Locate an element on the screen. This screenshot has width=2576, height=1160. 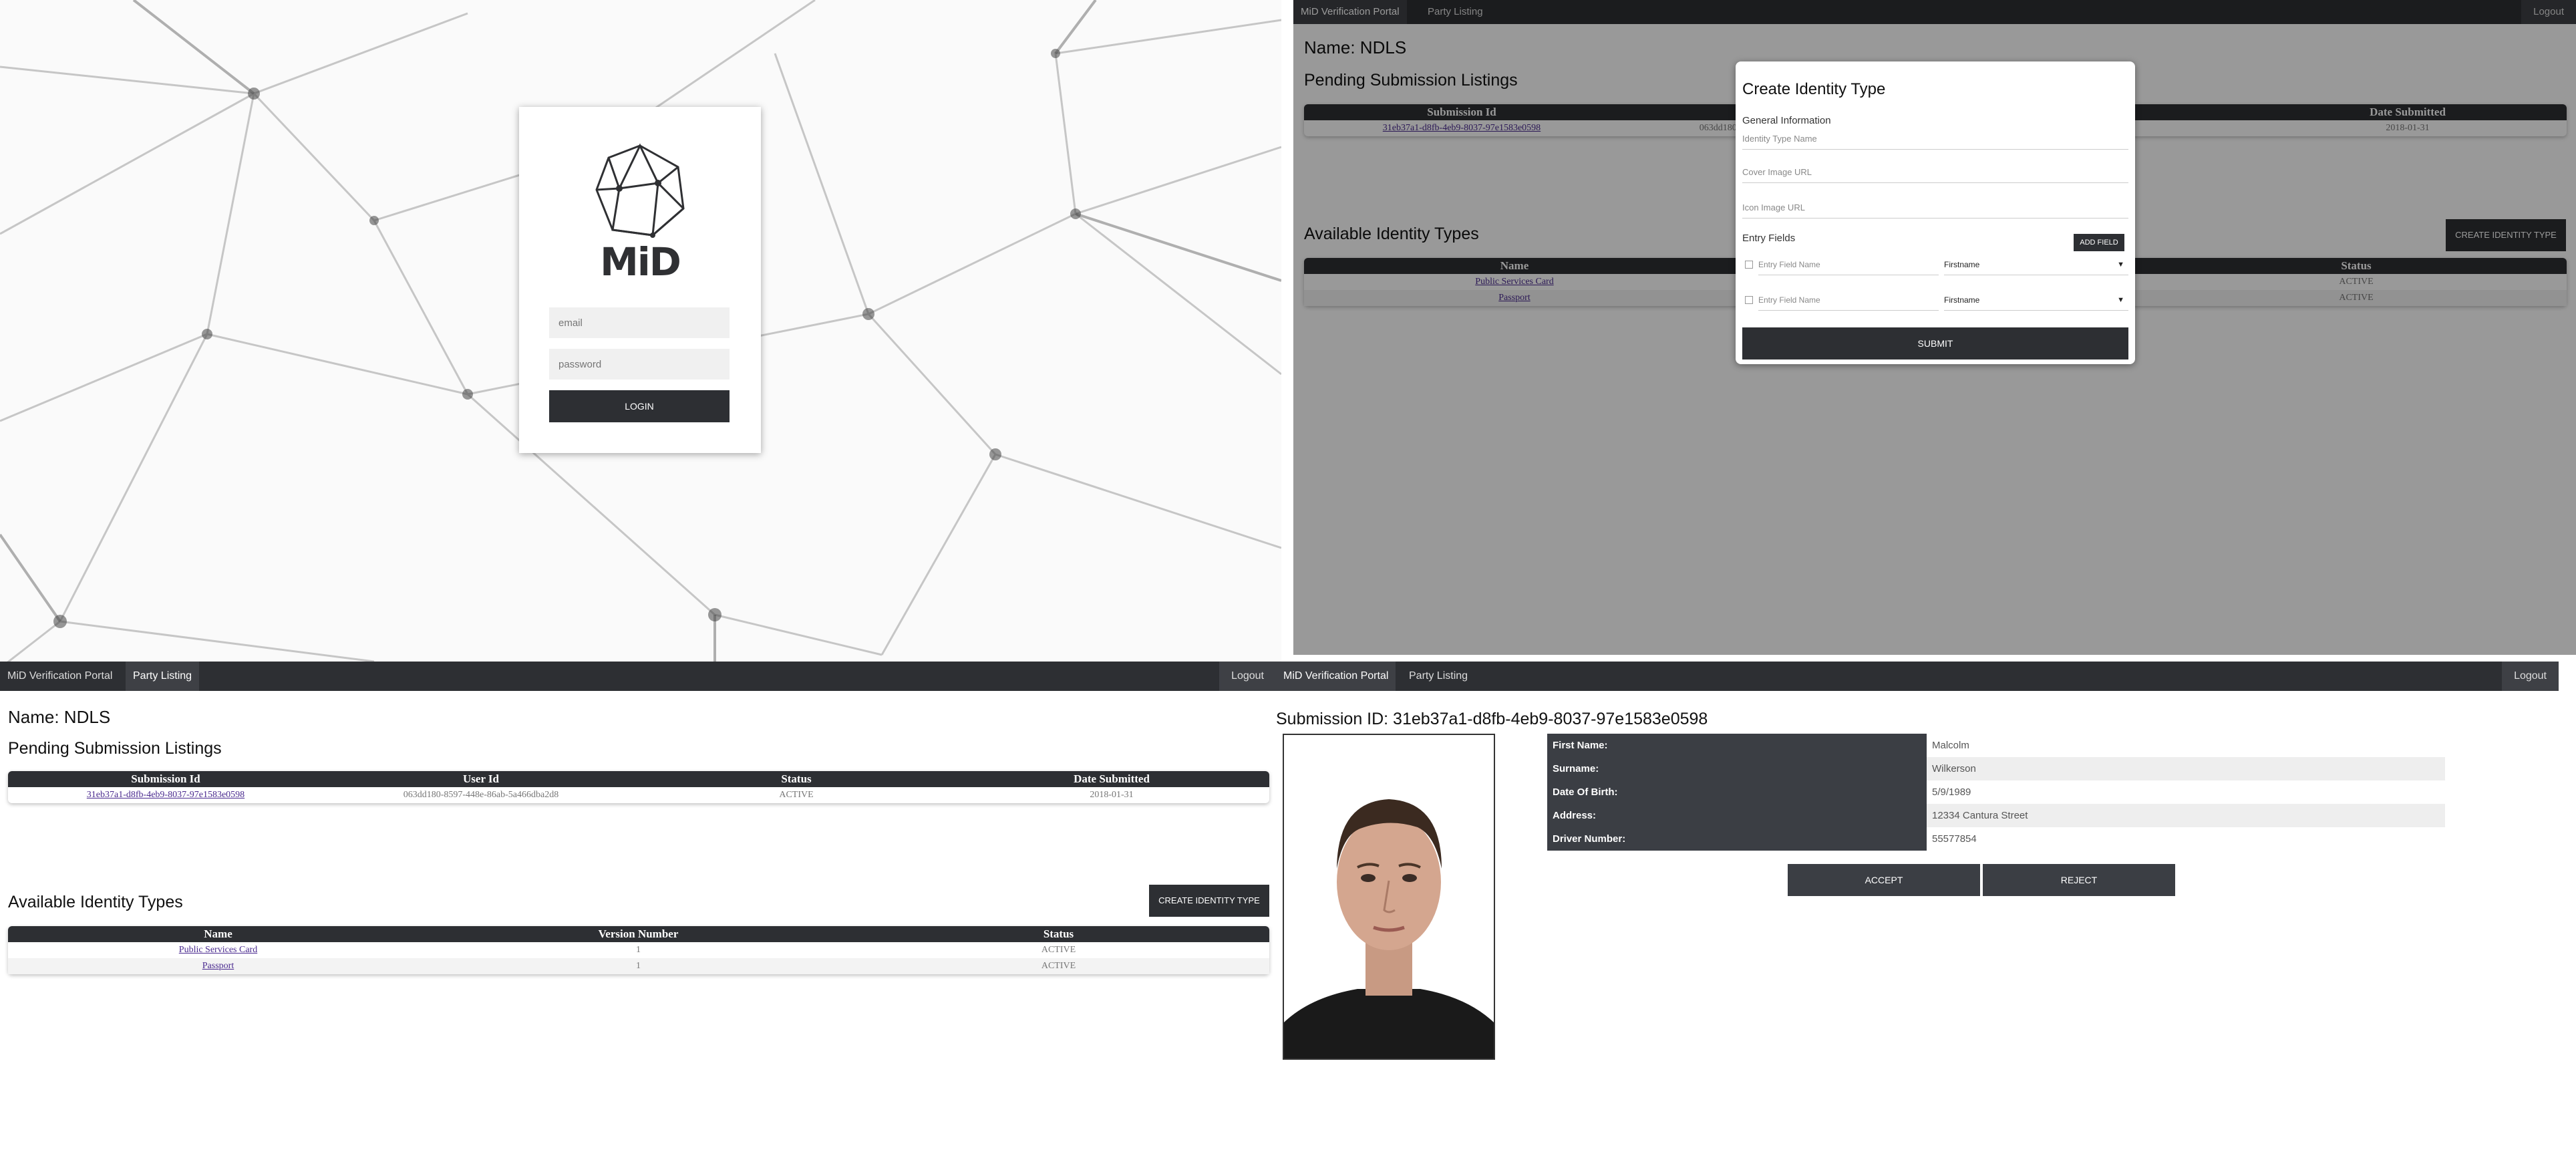
cover-image-url-field: Cover Image URL is located at coordinates (1935, 173).